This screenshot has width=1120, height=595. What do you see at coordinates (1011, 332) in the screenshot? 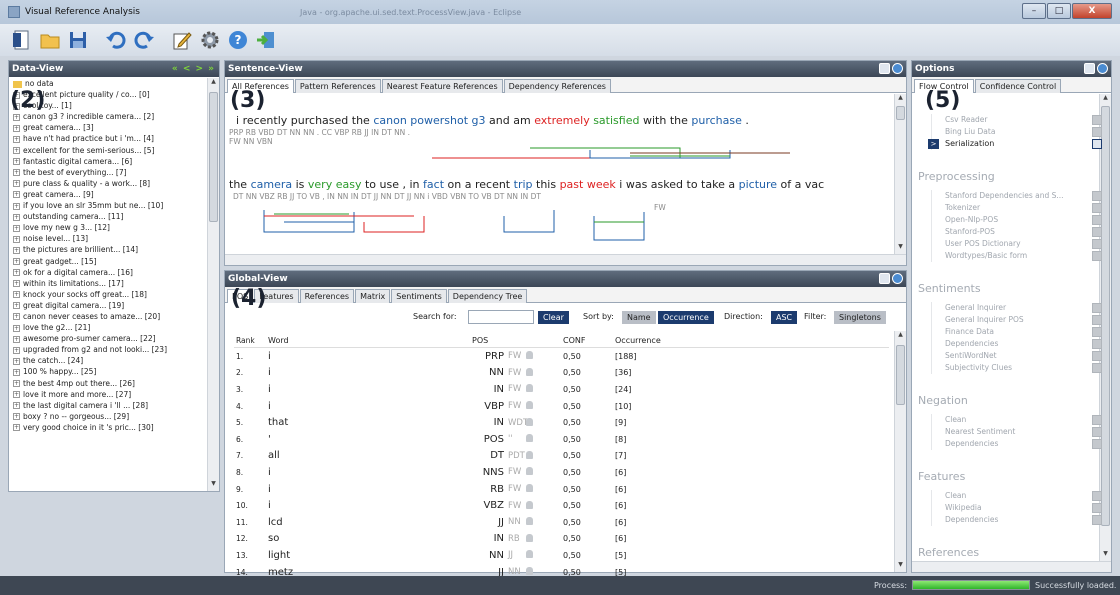
I see `option-item: Finance Data` at bounding box center [1011, 332].